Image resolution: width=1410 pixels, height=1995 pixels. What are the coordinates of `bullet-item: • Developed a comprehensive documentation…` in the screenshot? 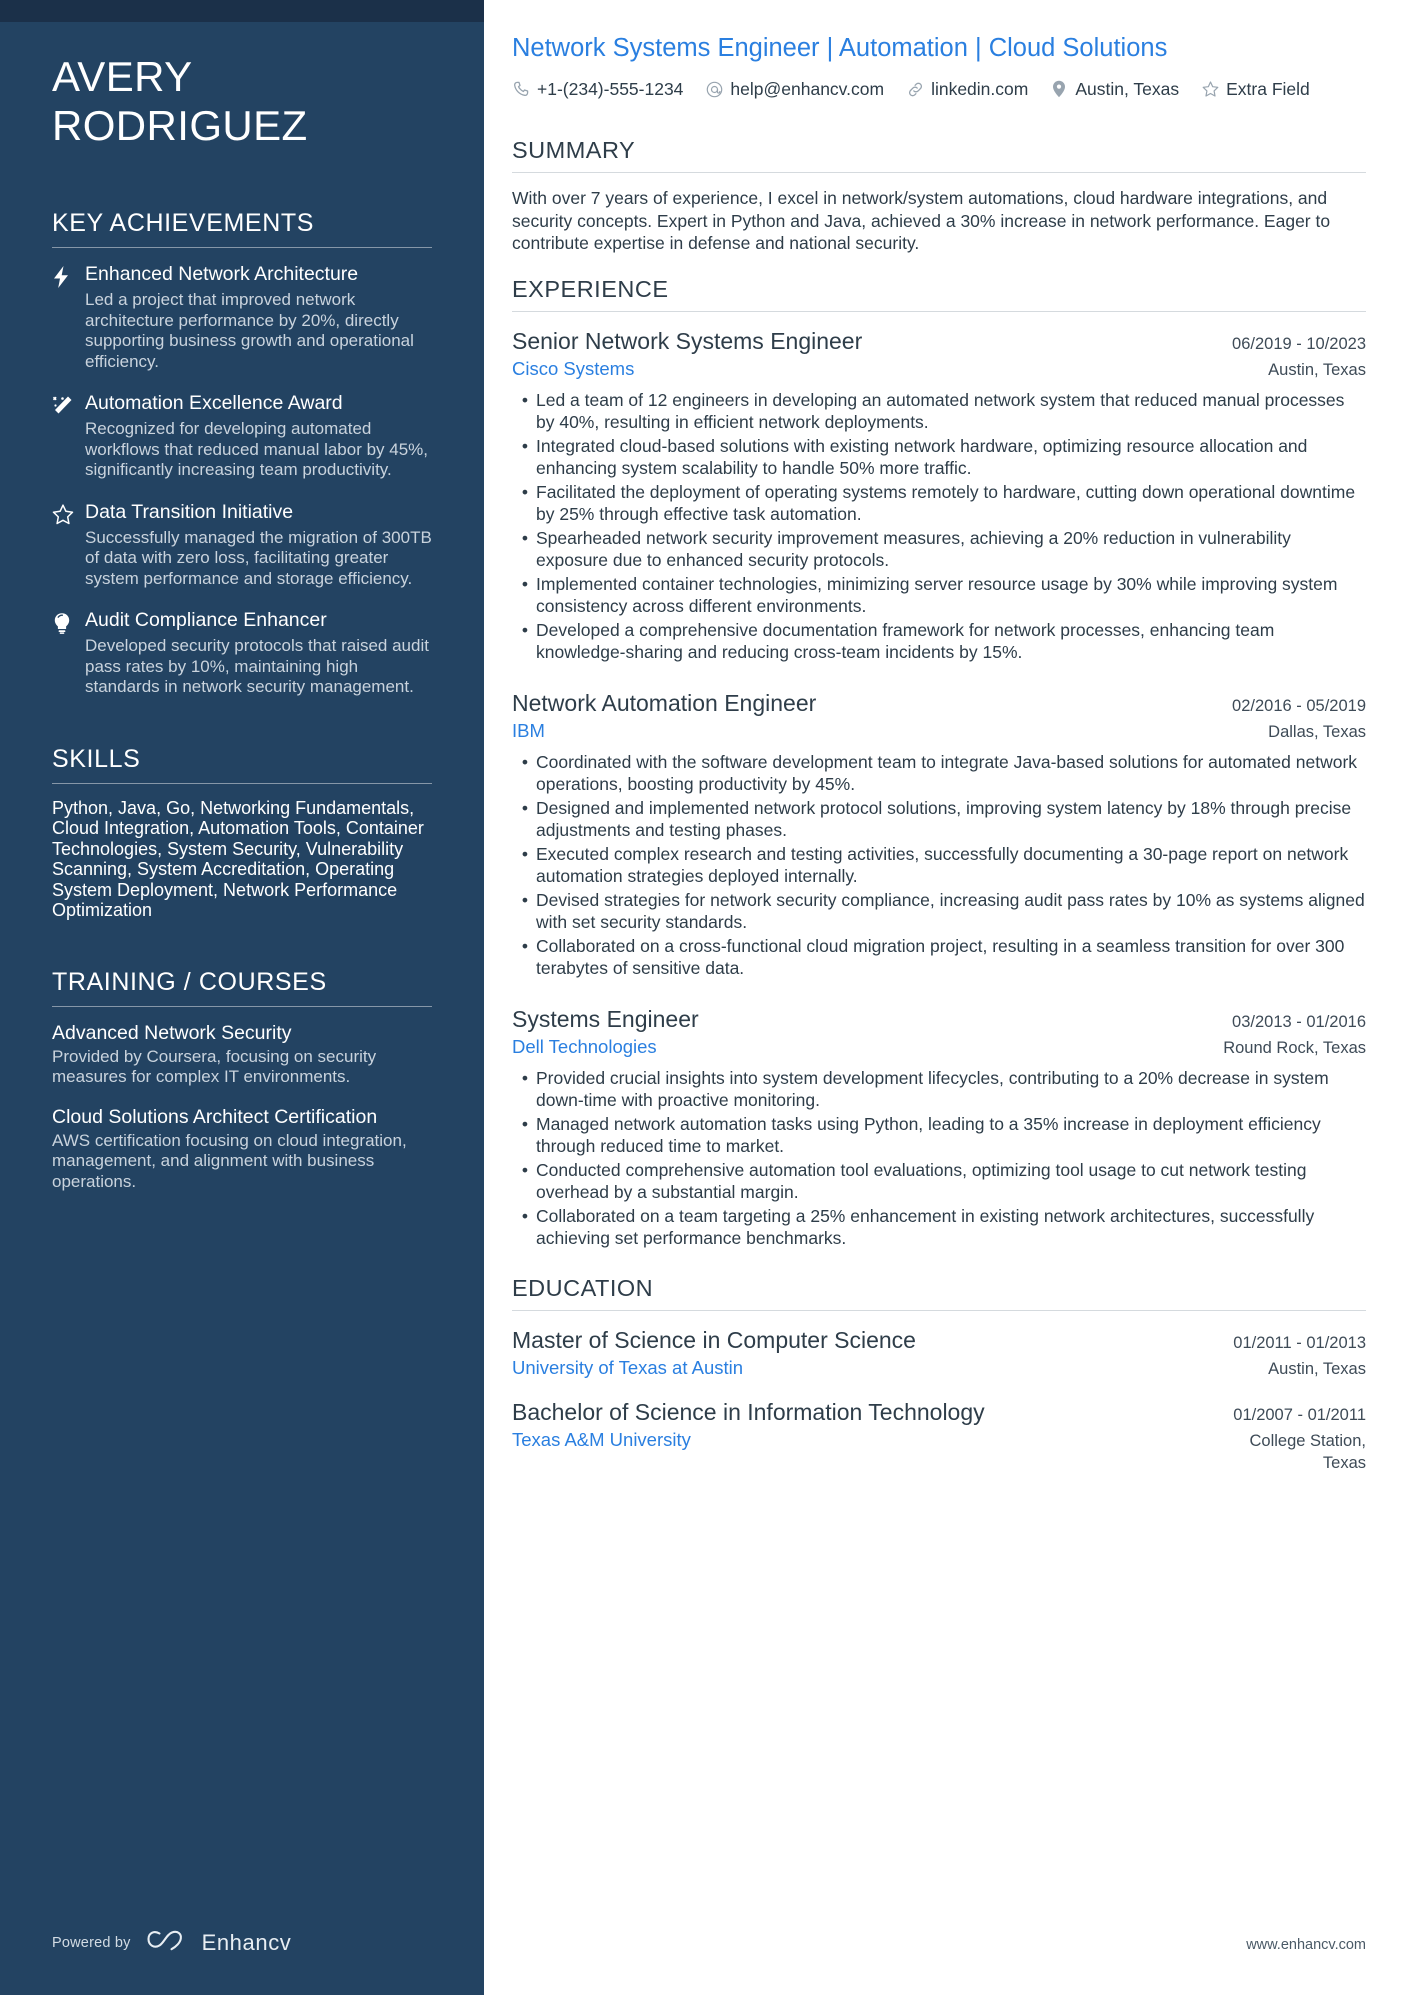 It's located at (940, 641).